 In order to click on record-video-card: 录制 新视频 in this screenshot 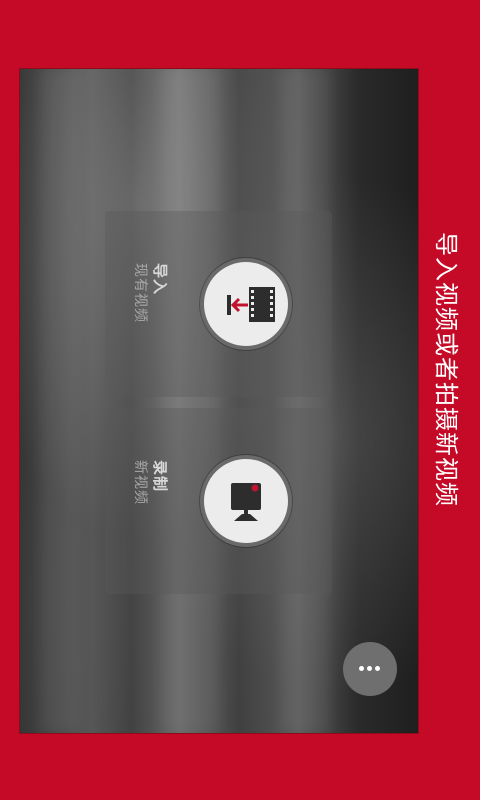, I will do `click(218, 501)`.